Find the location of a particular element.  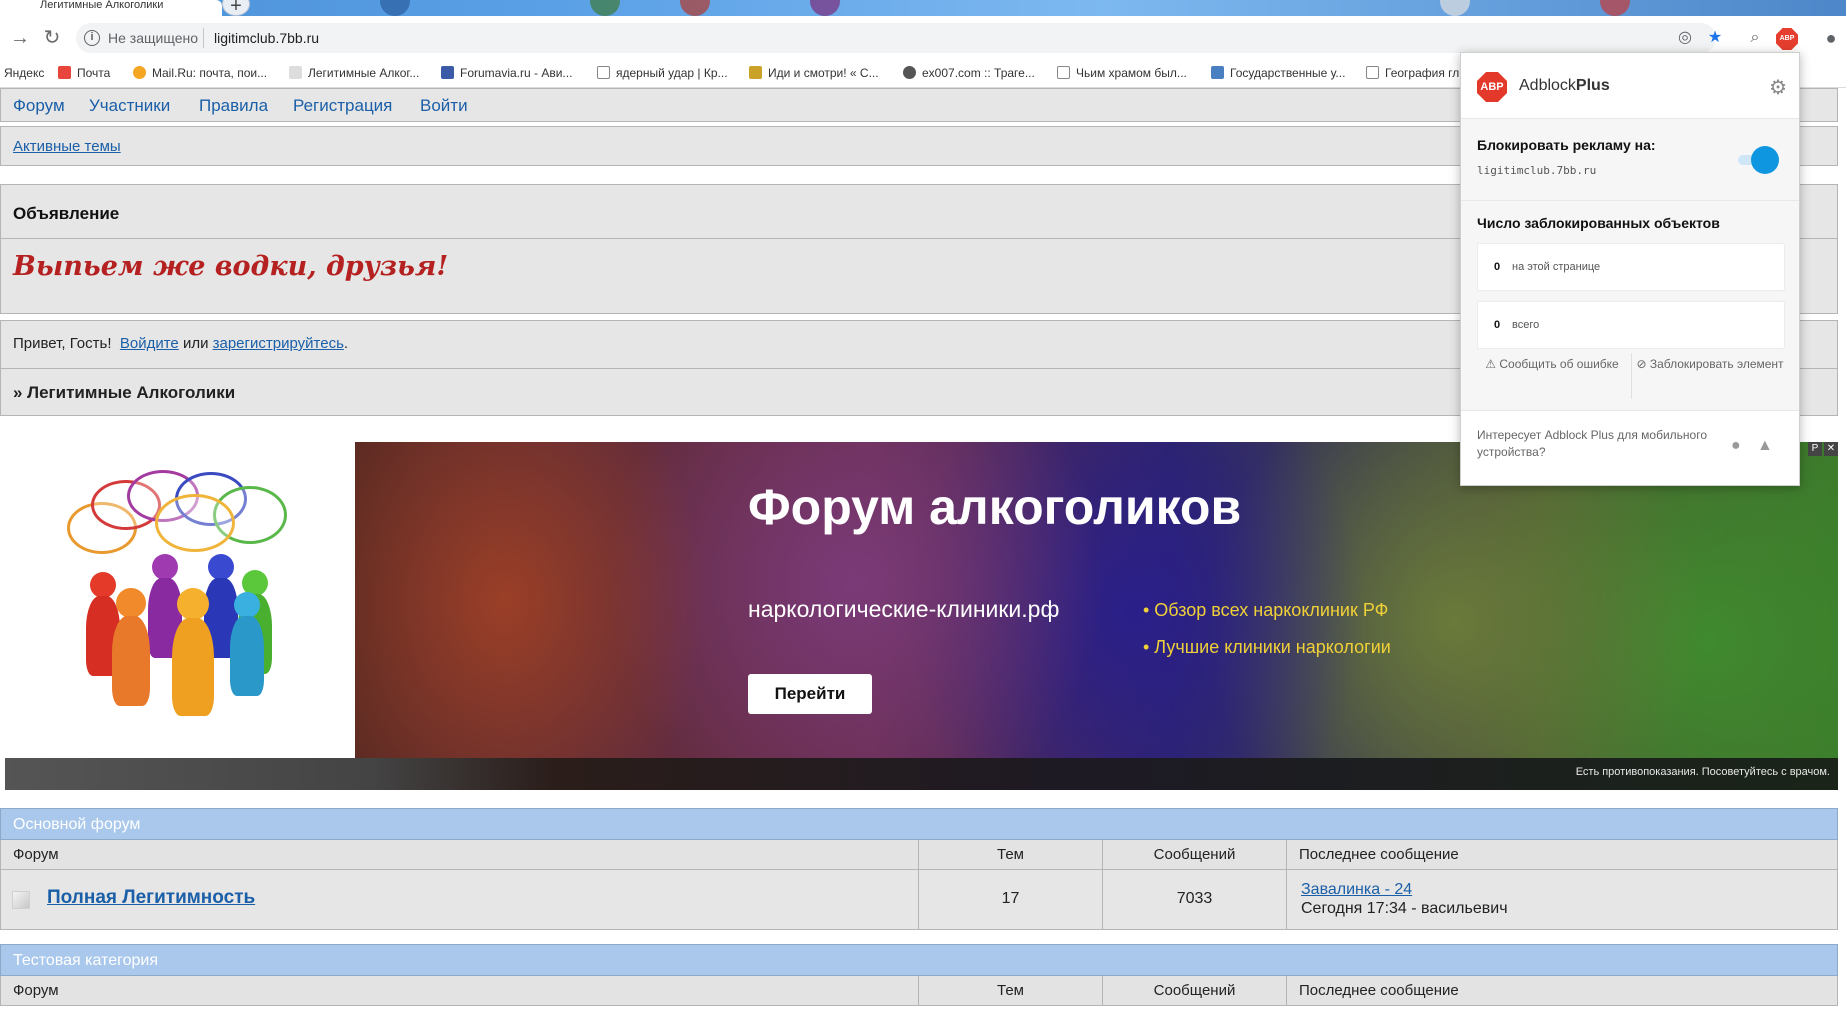

bookmark-star-icon: ★ is located at coordinates (1715, 38).